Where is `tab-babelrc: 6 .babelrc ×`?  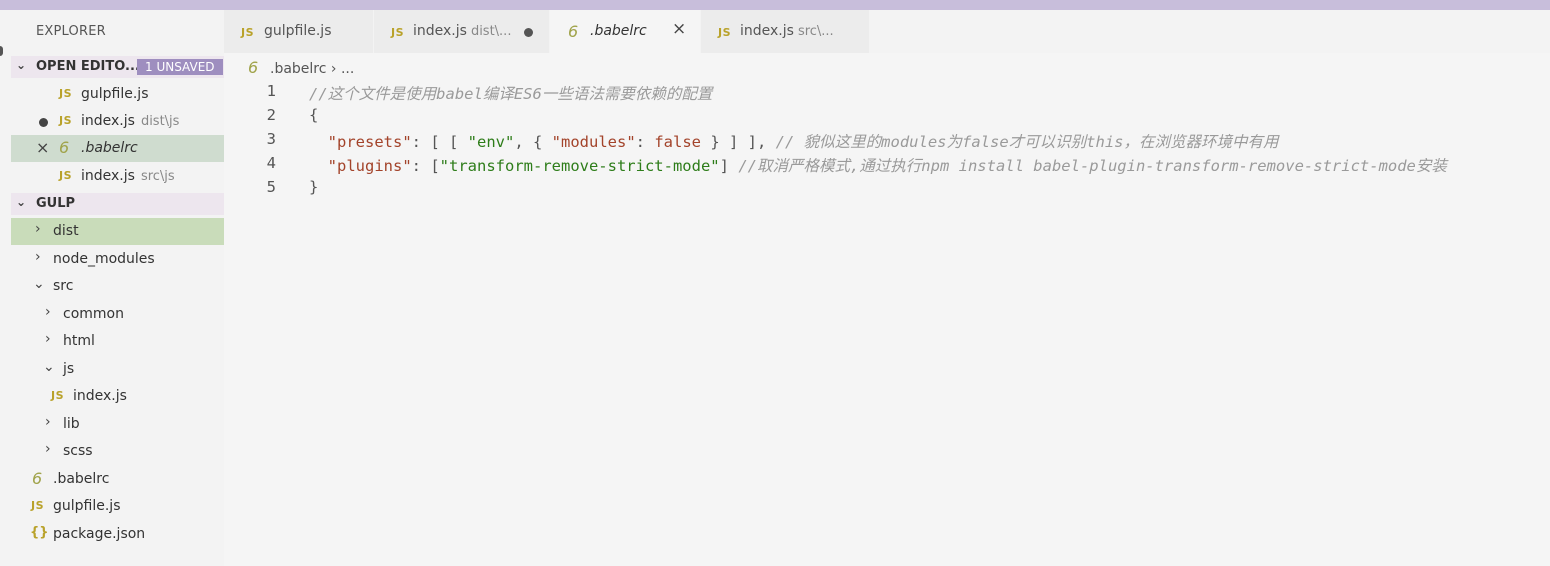
tab-babelrc: 6 .babelrc × is located at coordinates (625, 31).